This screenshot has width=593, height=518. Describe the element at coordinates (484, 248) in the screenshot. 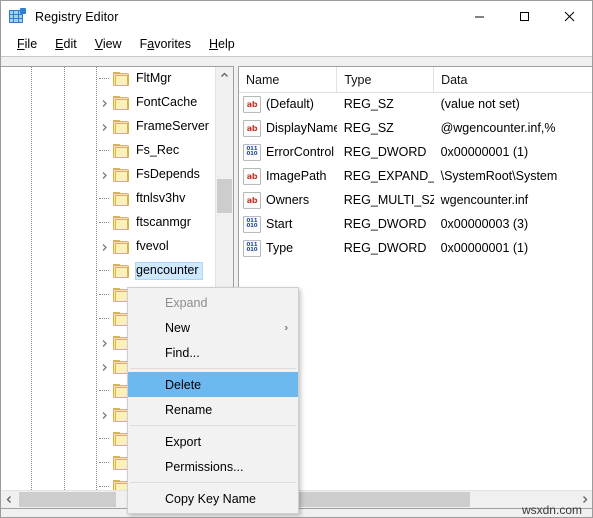

I see `value-data: 0x00000001 (1)` at that location.